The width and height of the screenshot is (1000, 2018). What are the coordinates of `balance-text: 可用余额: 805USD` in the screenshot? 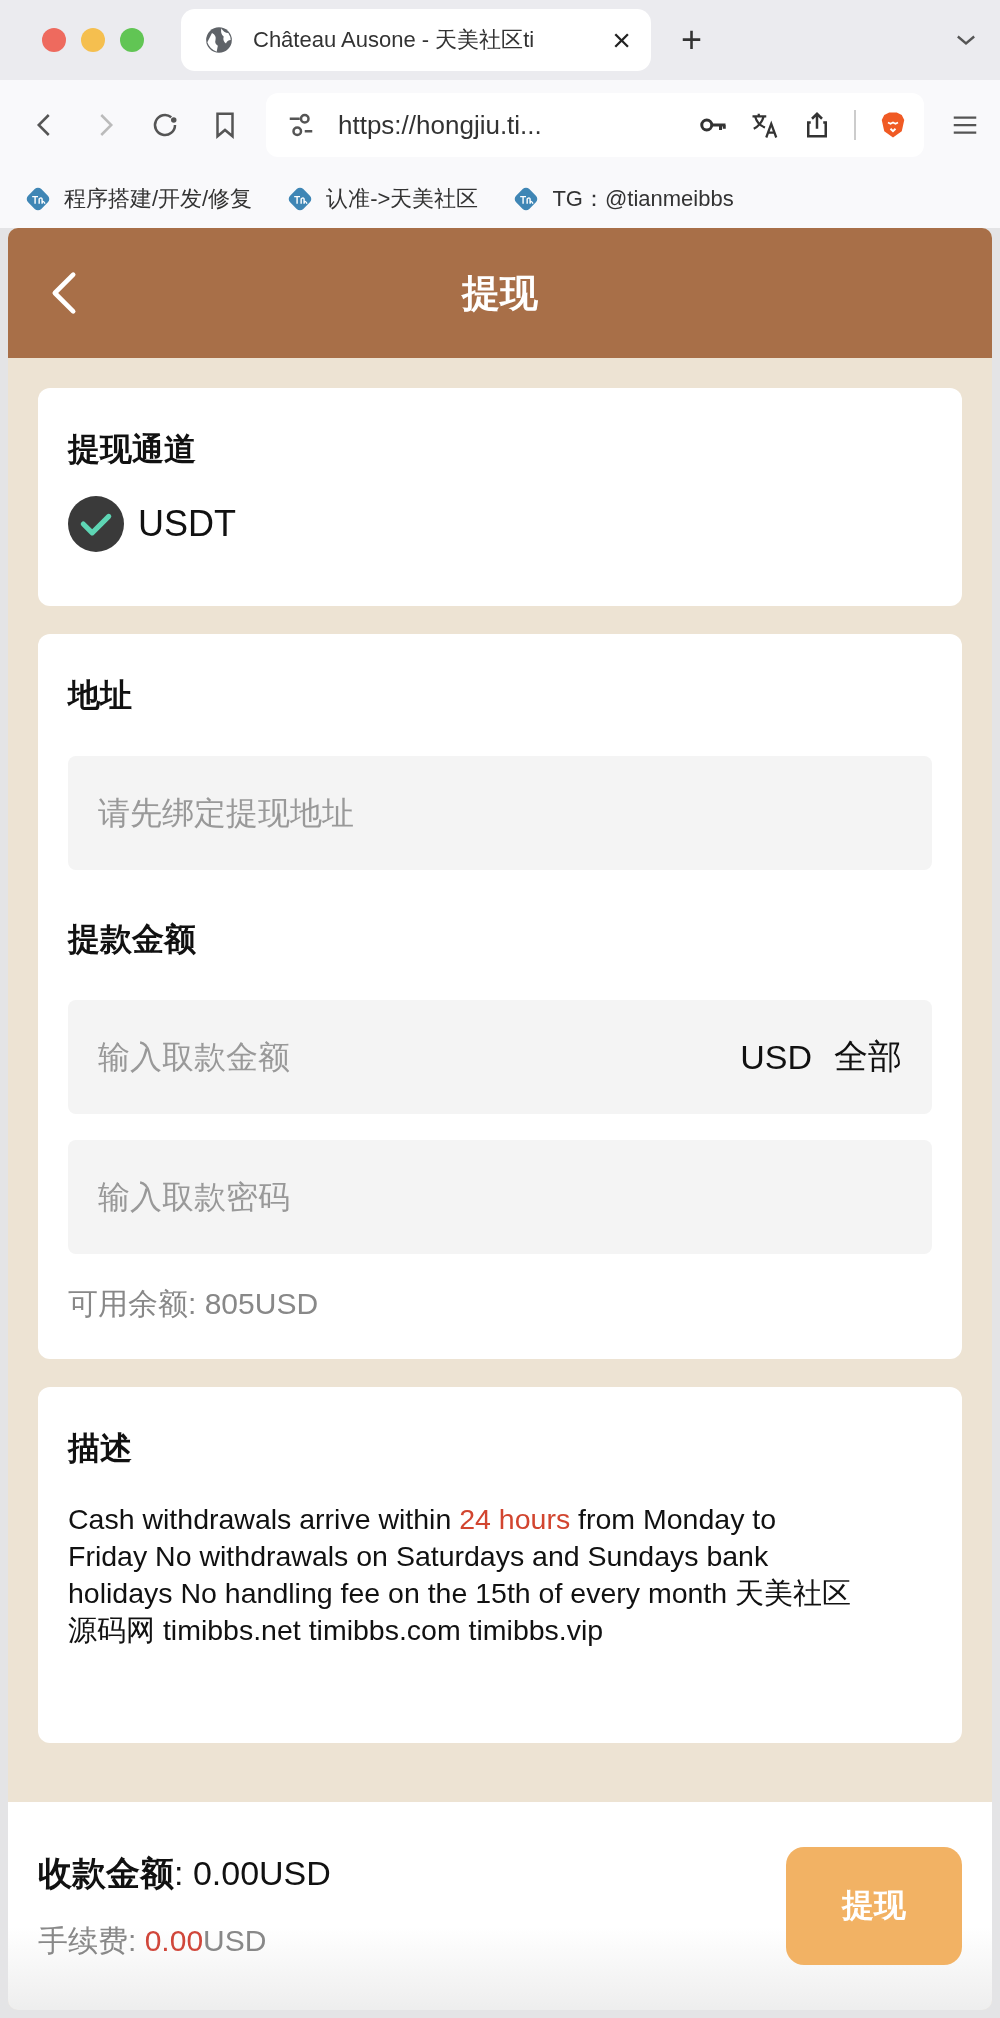 It's located at (194, 1304).